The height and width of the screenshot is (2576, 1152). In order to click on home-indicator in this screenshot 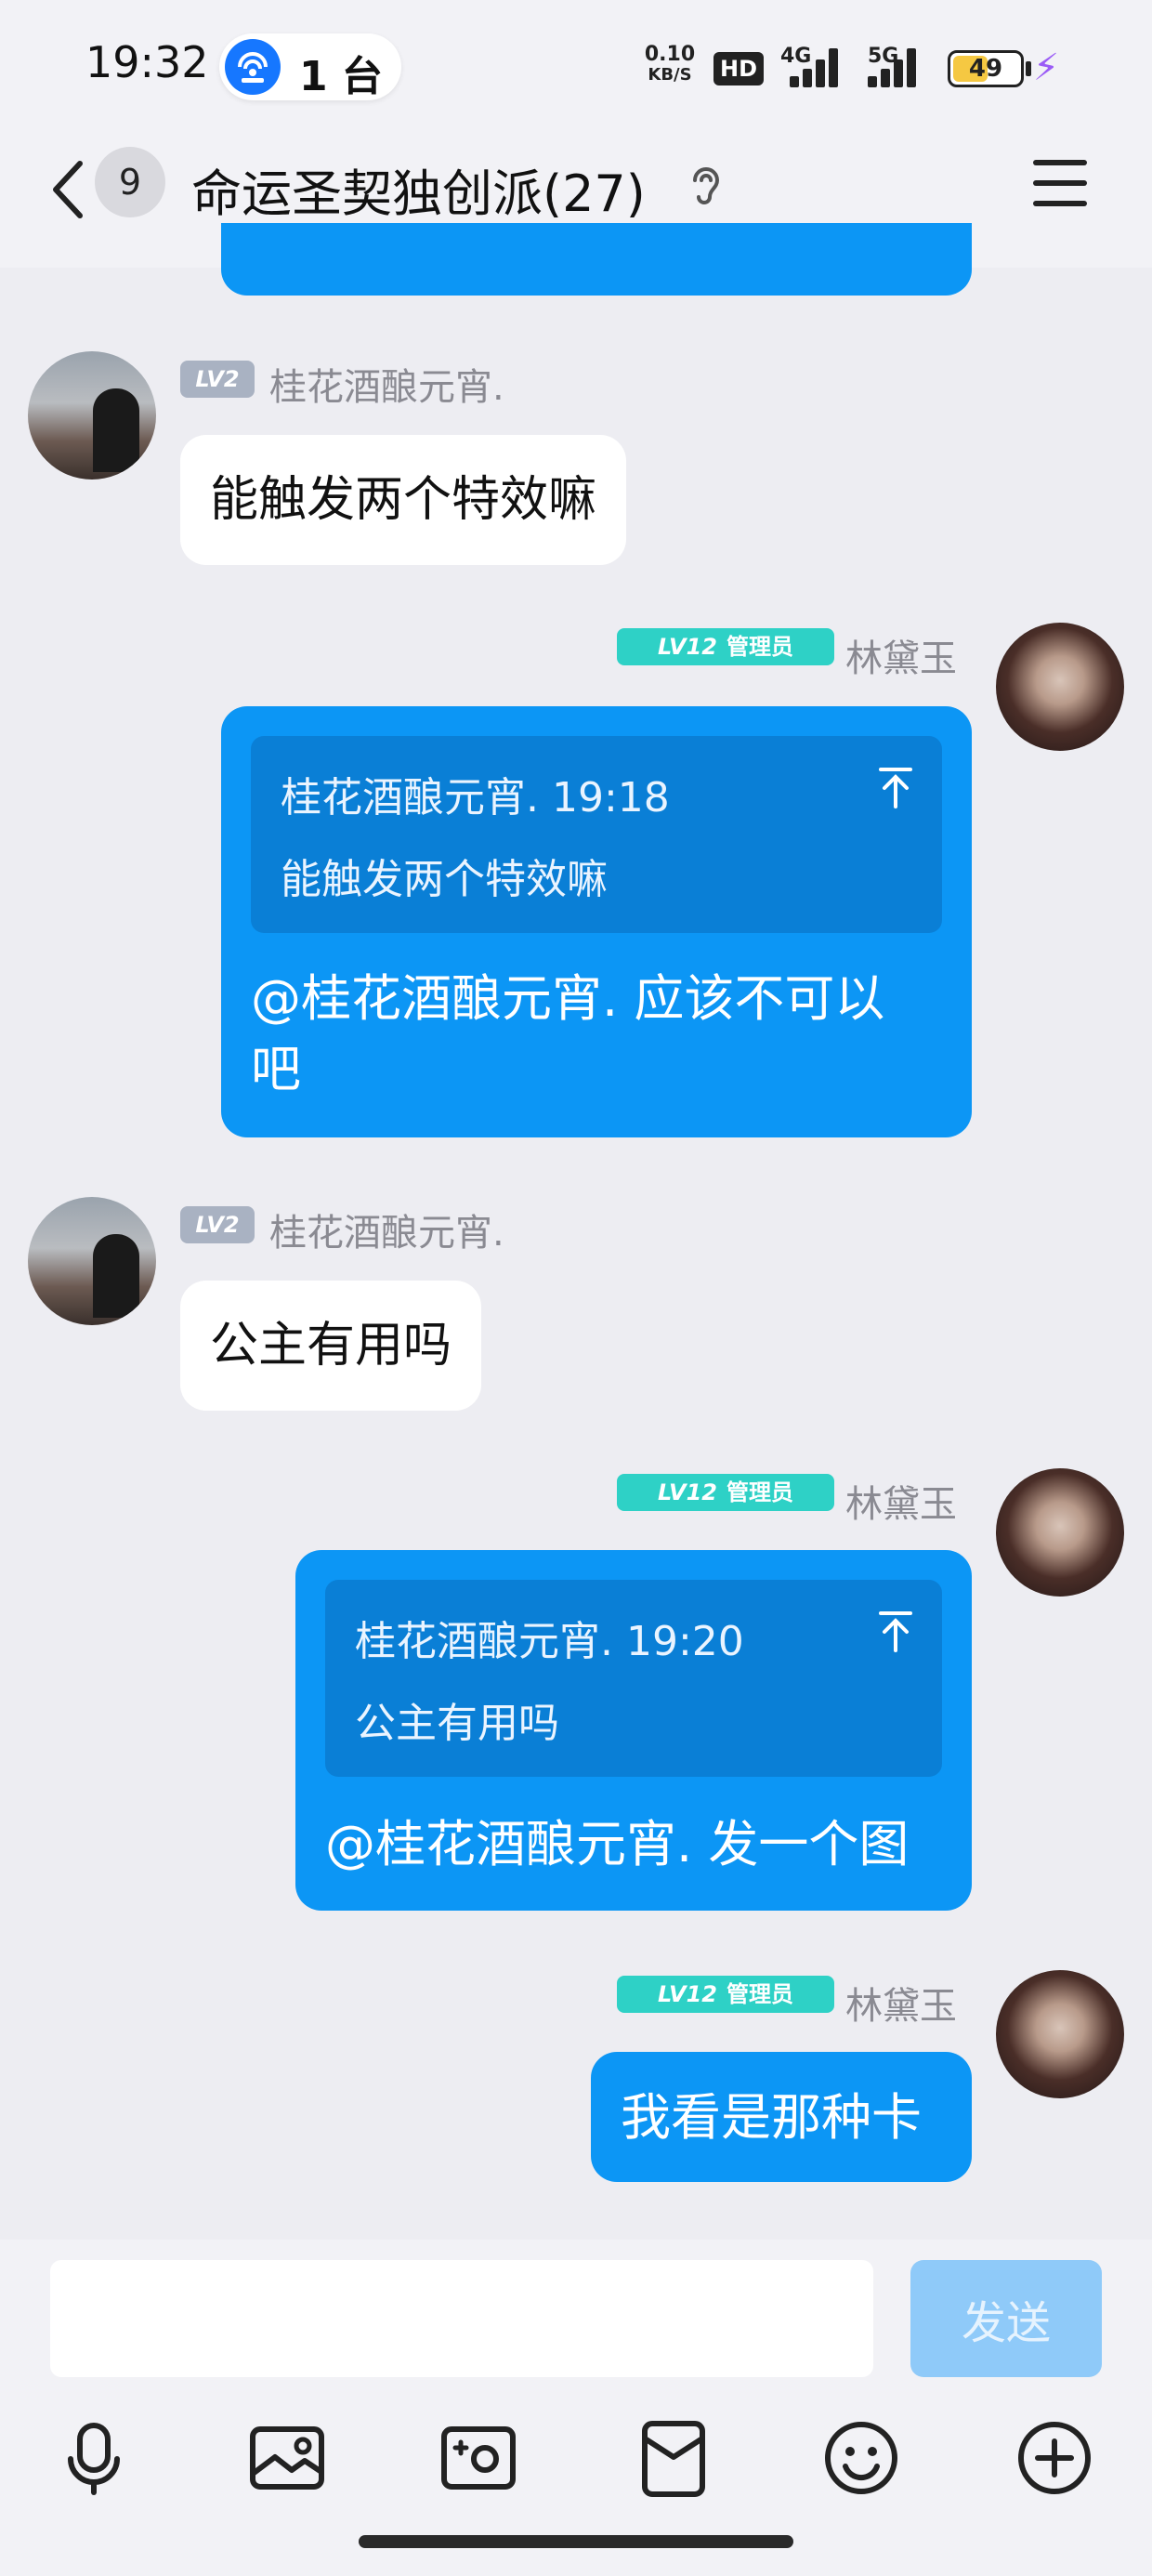, I will do `click(576, 2541)`.